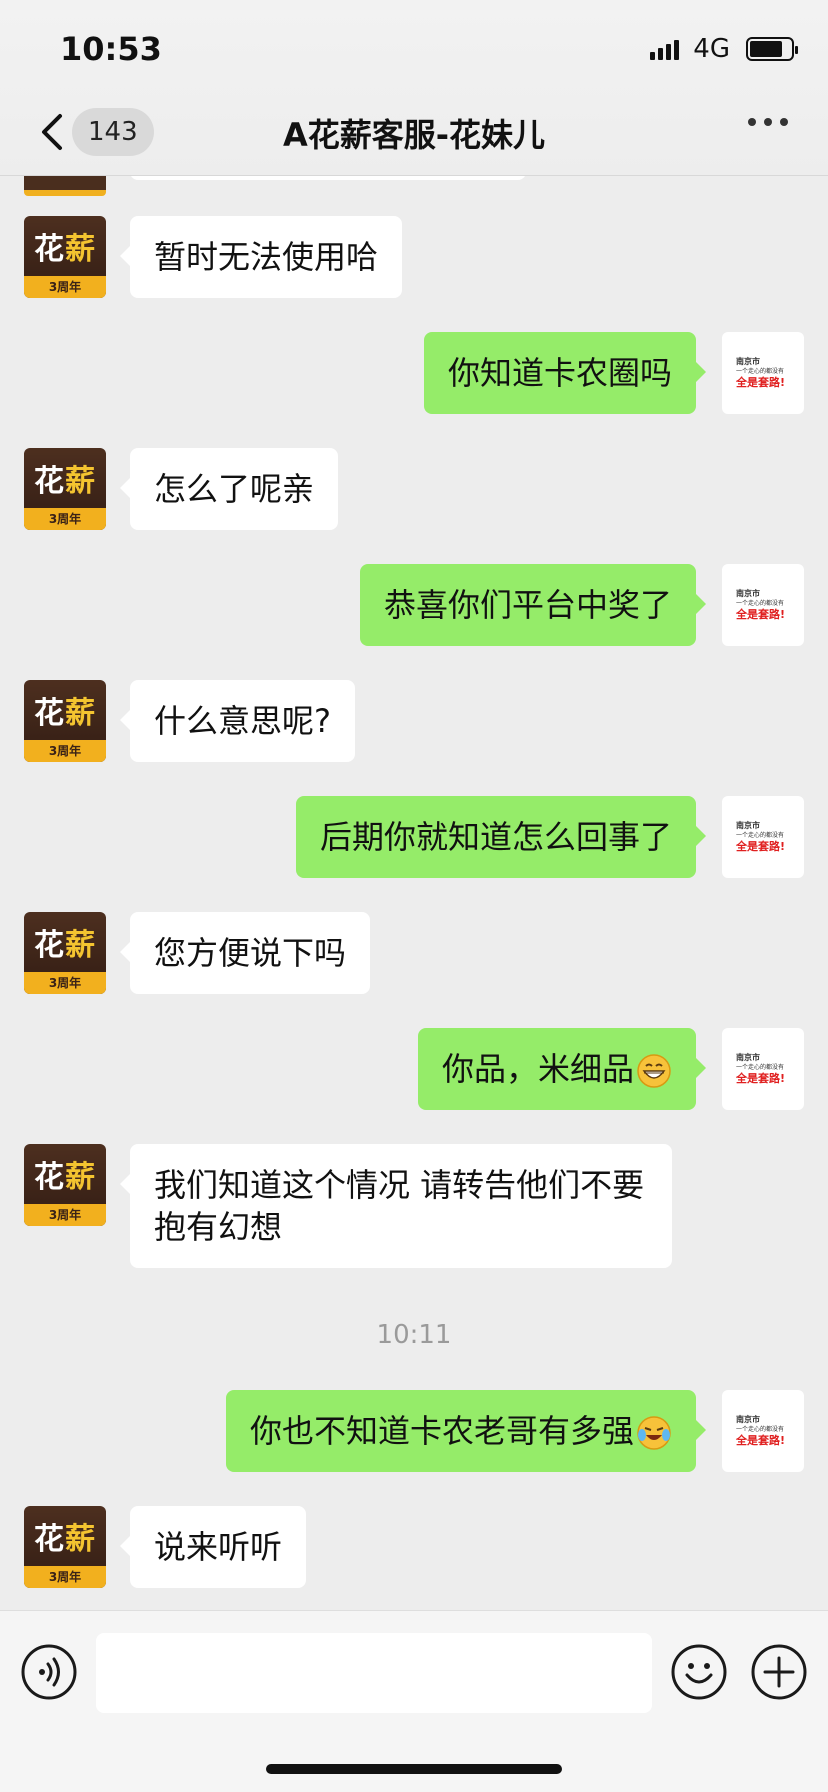 The height and width of the screenshot is (1792, 828). What do you see at coordinates (213, 1547) in the screenshot?
I see `message-bubble: 说来听听` at bounding box center [213, 1547].